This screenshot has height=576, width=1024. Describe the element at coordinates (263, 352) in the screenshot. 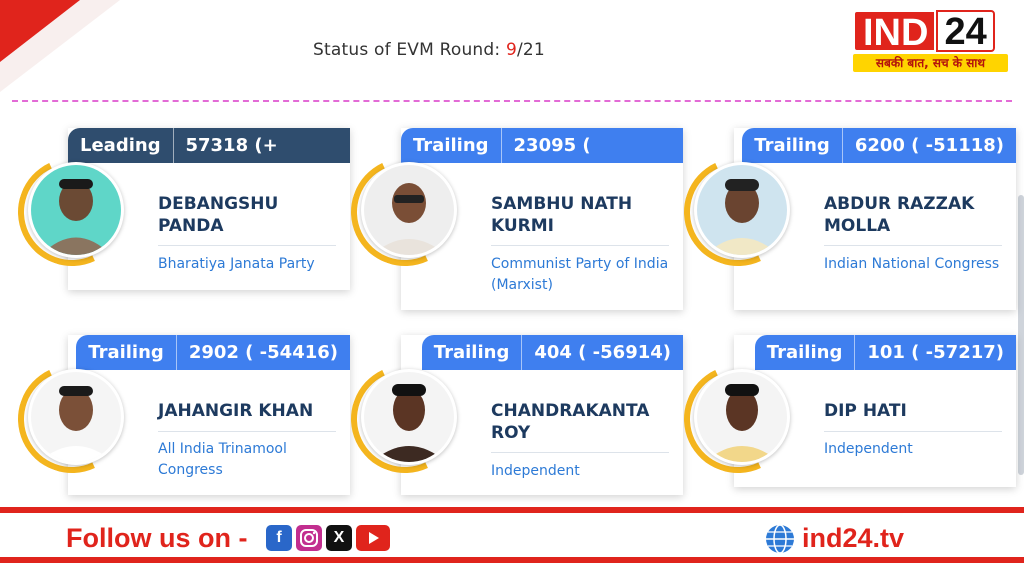

I see `vote-count: 2902 ( -54416)` at that location.